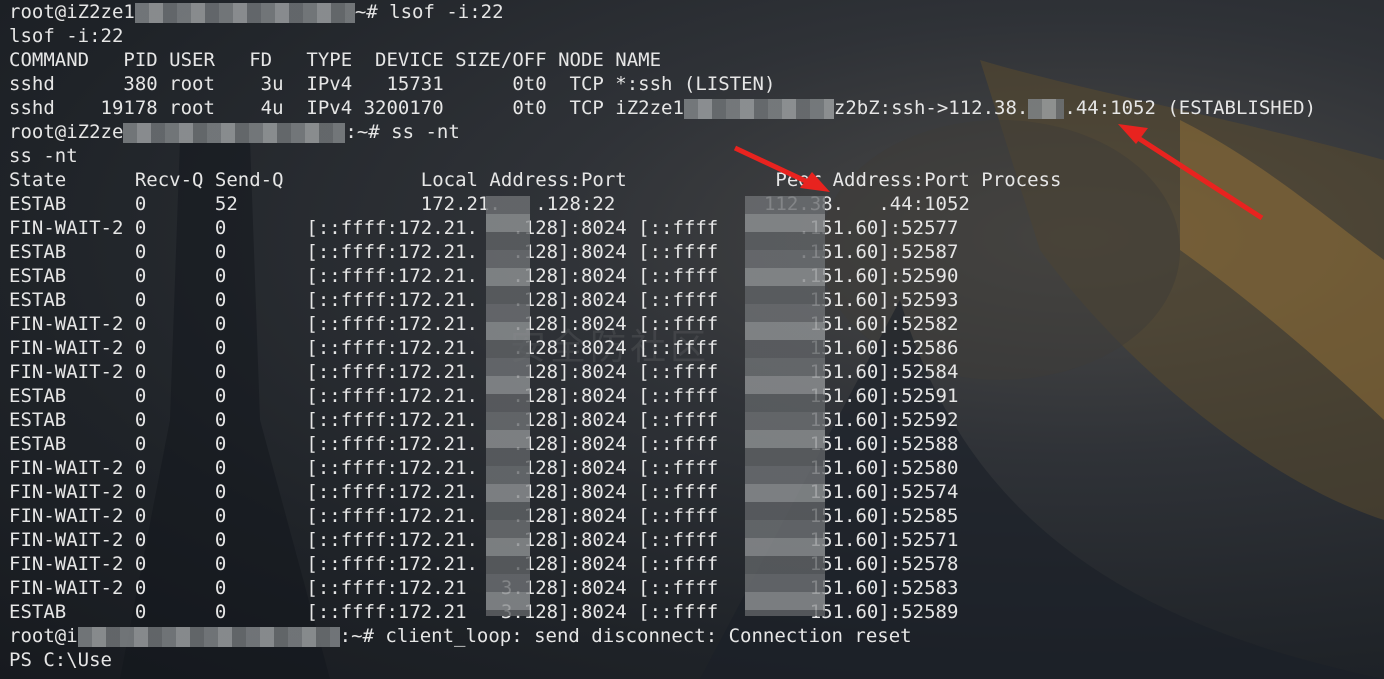 The image size is (1384, 679). I want to click on terminal-text: root@iZ2ze, so click(66, 132).